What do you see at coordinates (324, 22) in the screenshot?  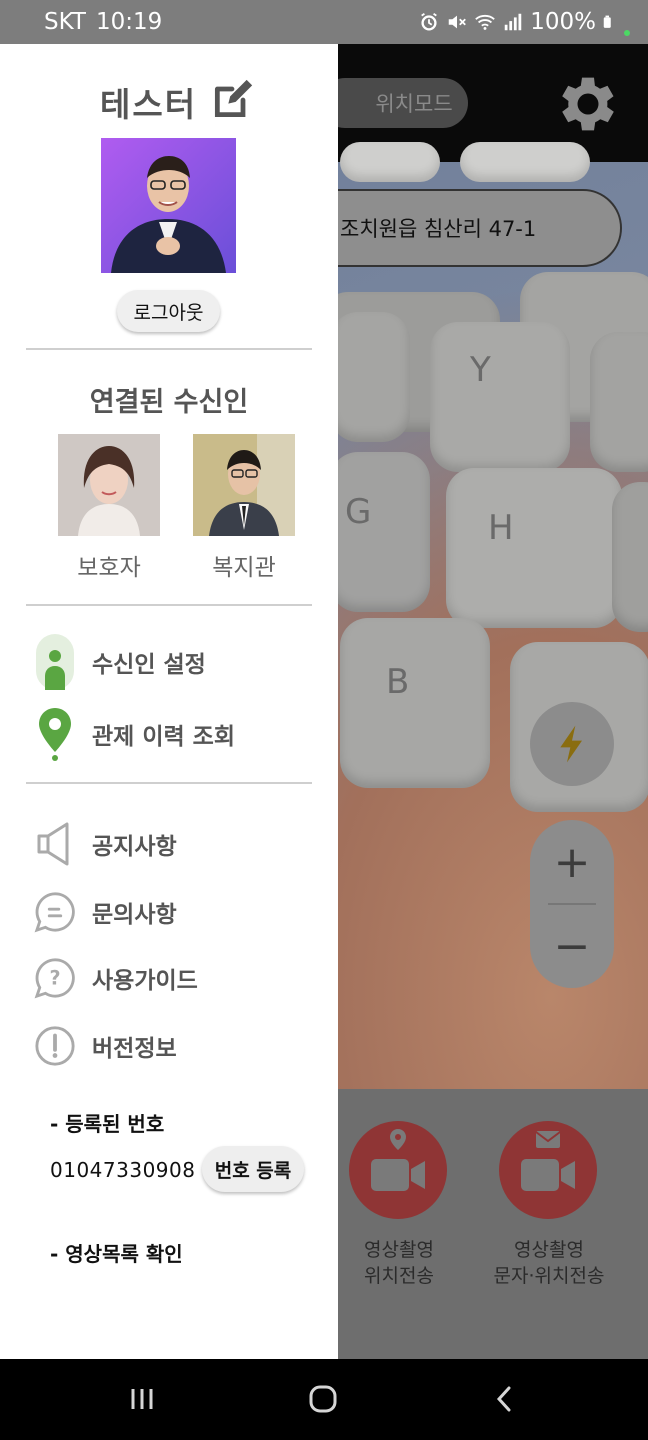 I see `status-bar: SKT 10:19 100%` at bounding box center [324, 22].